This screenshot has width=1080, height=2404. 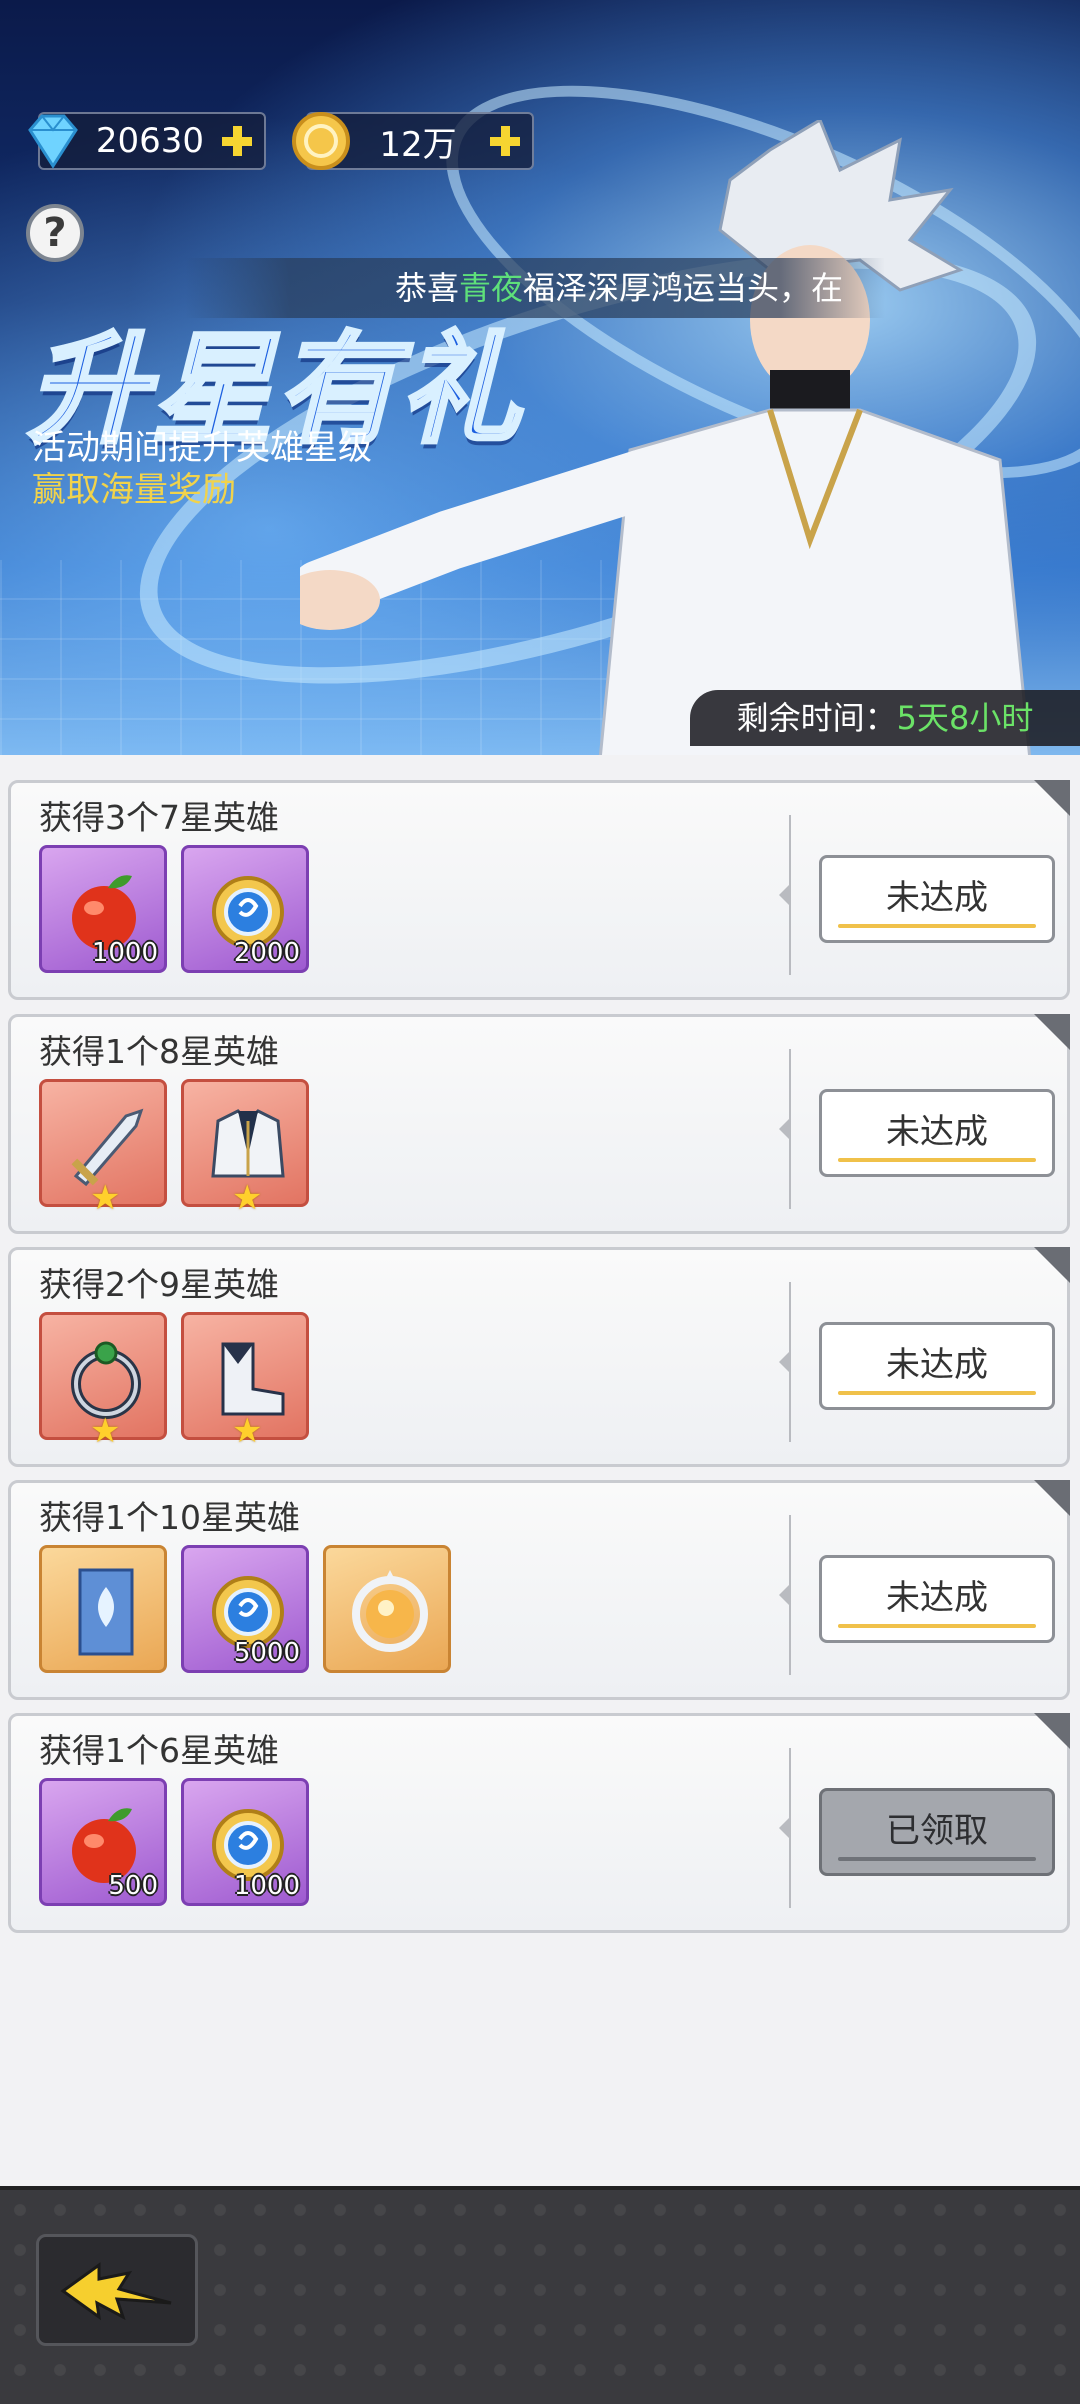 What do you see at coordinates (53, 141) in the screenshot?
I see `diamond-icon` at bounding box center [53, 141].